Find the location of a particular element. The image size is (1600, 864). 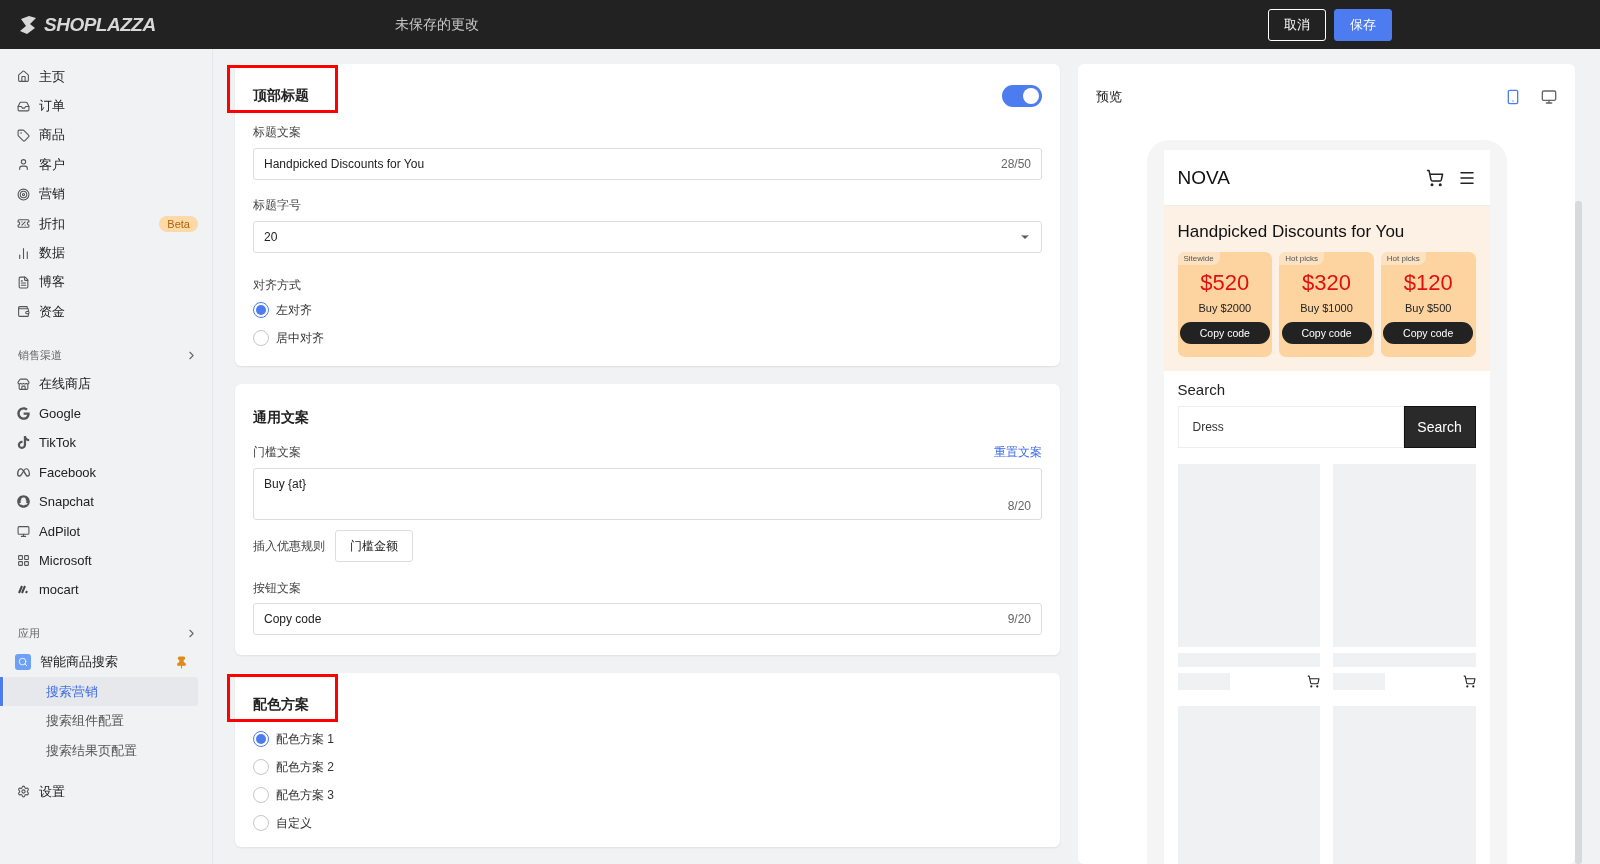

text-area: Buy {at} 8/20 is located at coordinates (647, 494).